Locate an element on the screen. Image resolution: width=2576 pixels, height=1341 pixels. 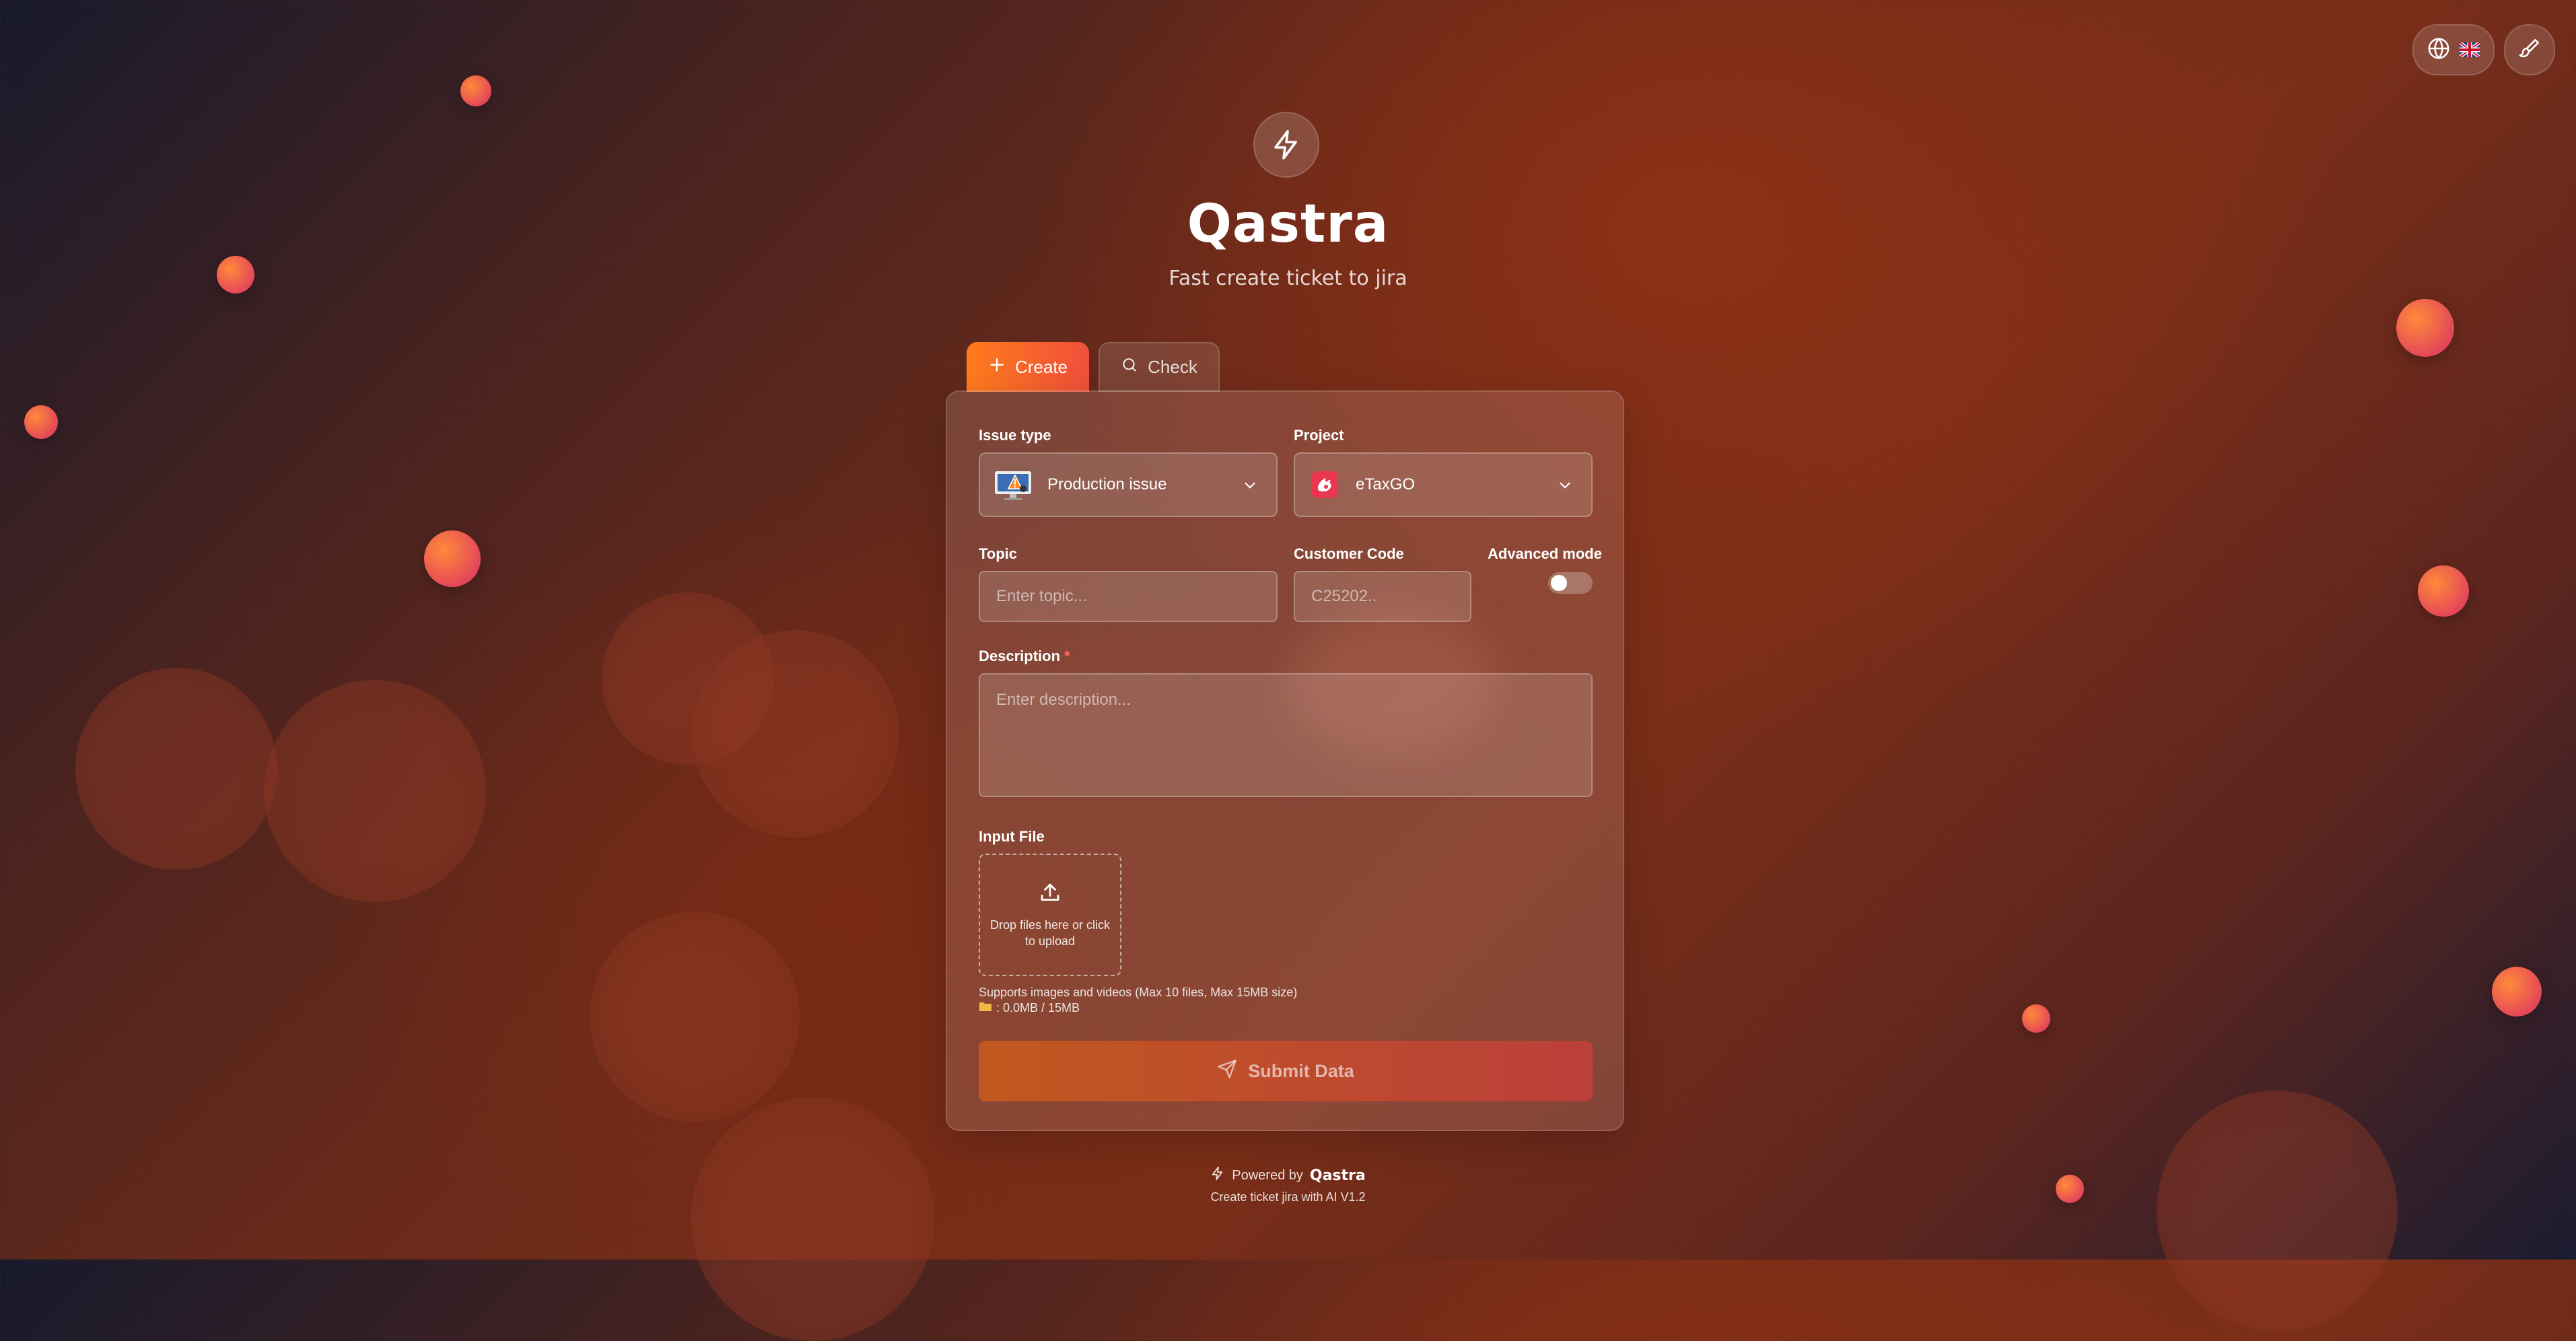
globe-icon is located at coordinates (2438, 50).